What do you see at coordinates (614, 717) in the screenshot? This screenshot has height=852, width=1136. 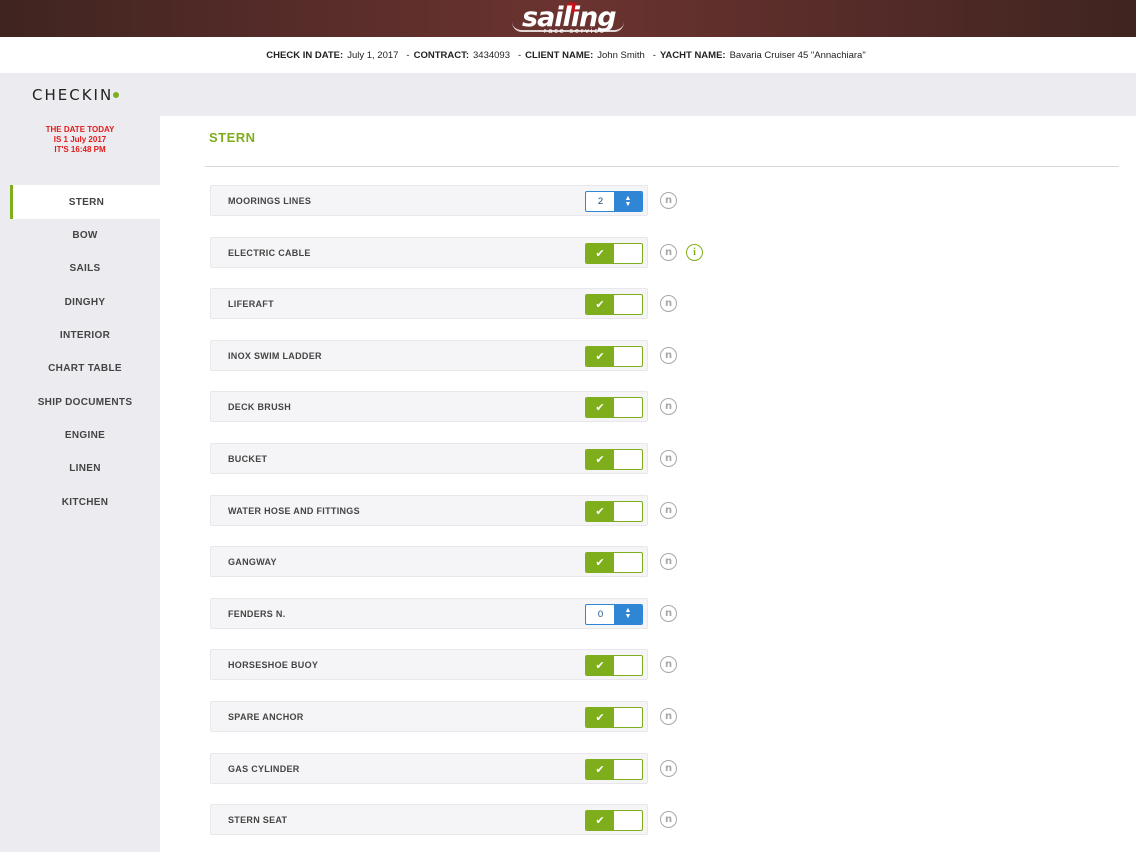 I see `spare-anchor-toggle: ✔` at bounding box center [614, 717].